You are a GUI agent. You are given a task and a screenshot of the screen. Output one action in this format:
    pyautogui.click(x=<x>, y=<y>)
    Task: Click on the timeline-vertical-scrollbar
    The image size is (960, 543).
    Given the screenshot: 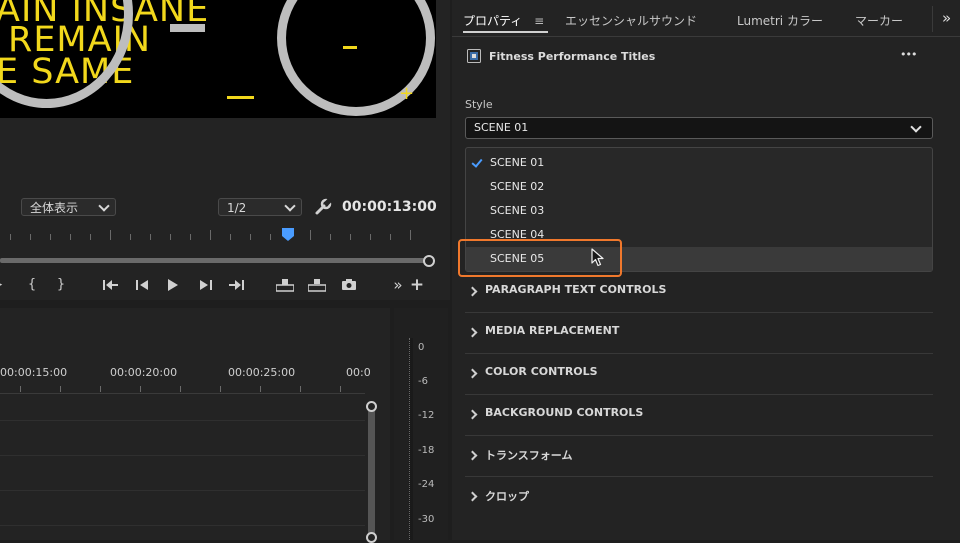 What is the action you would take?
    pyautogui.click(x=371, y=473)
    